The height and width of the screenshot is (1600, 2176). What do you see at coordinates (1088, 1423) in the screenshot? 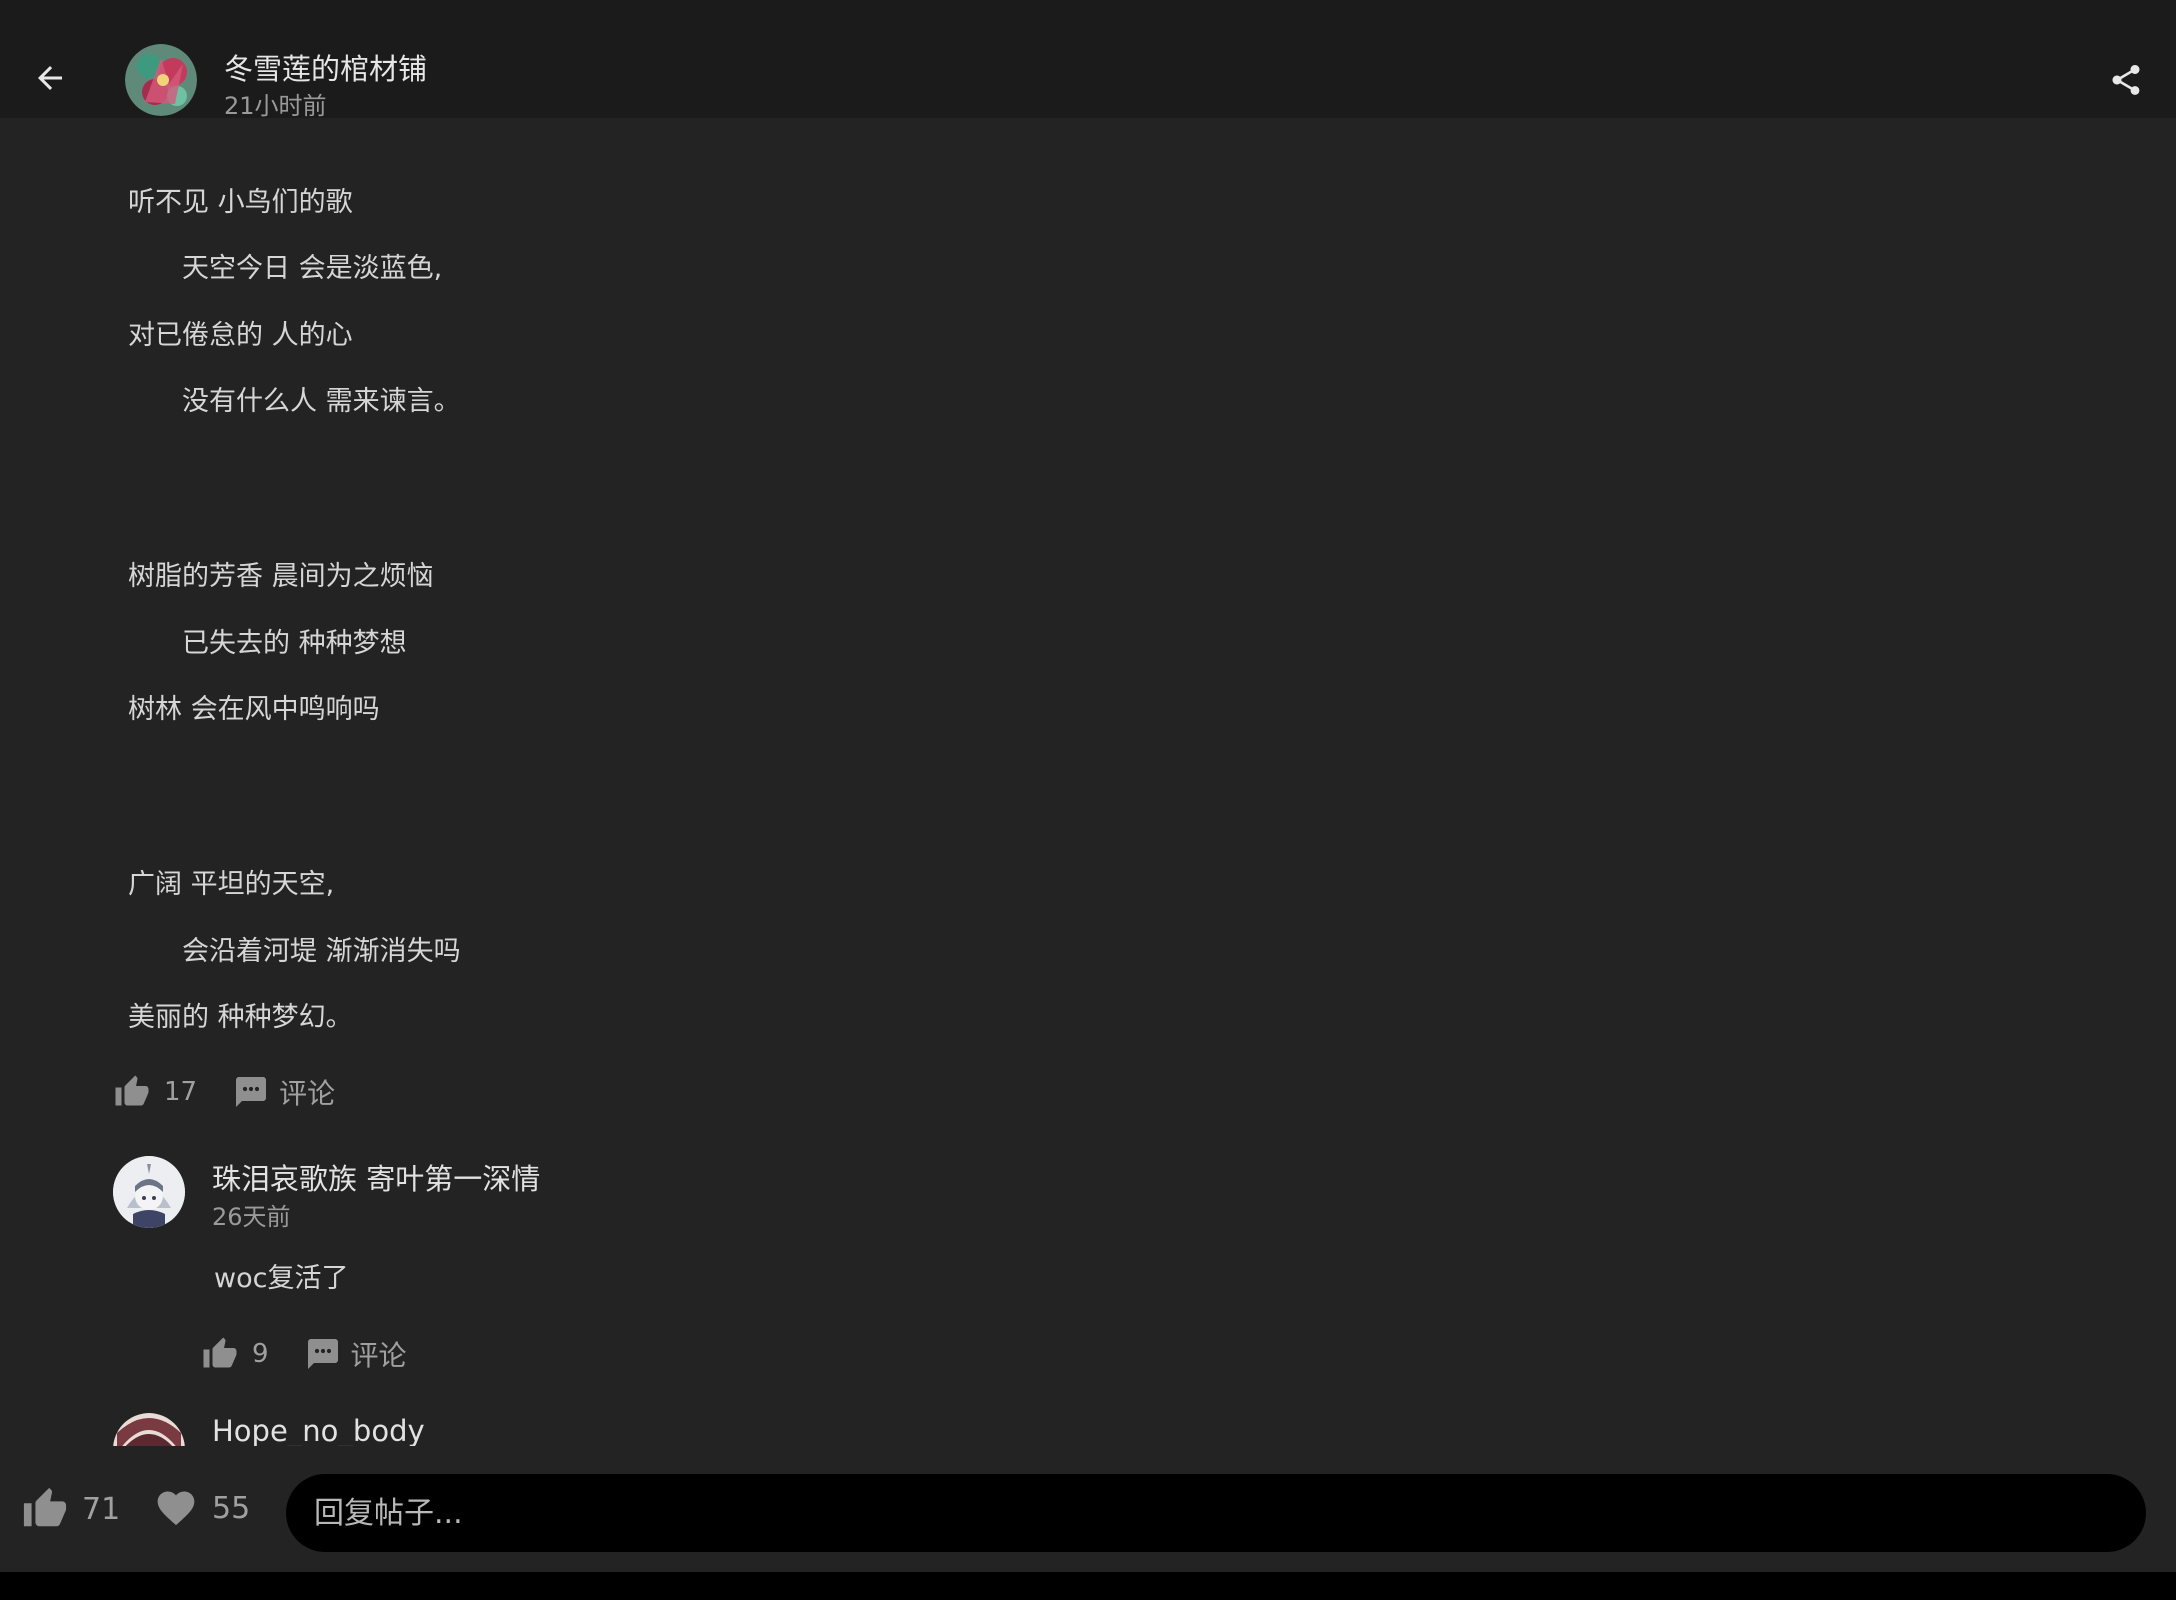
I see `comment-2-clip: Hope_no_body` at bounding box center [1088, 1423].